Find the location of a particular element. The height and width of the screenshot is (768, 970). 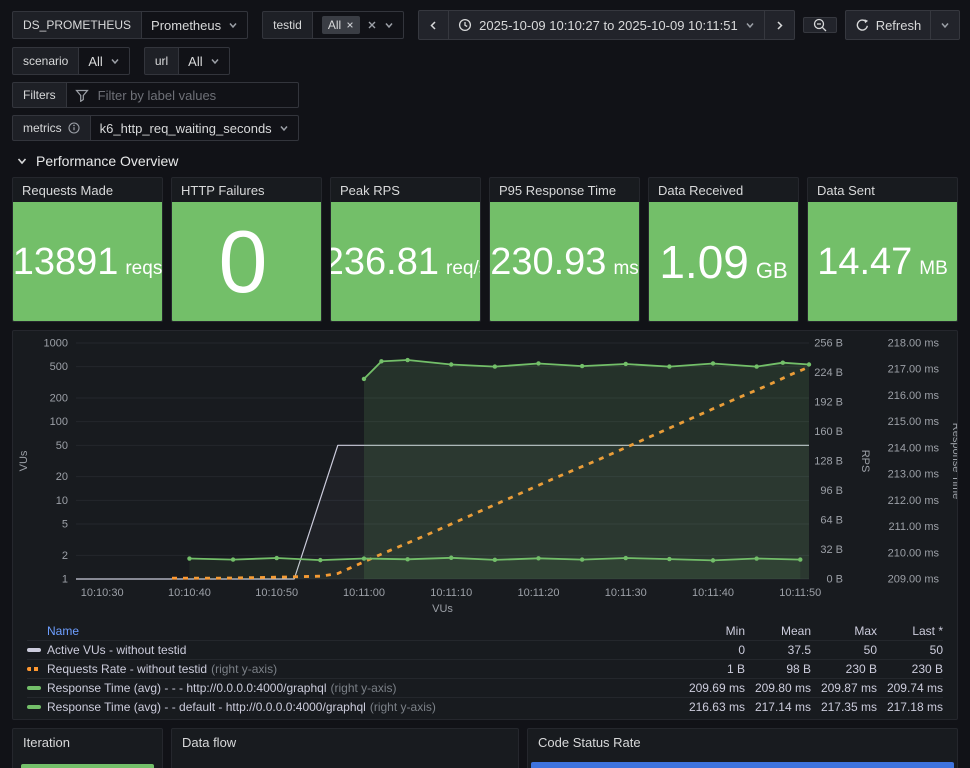

svg-text: 214.00 ms is located at coordinates (914, 448).